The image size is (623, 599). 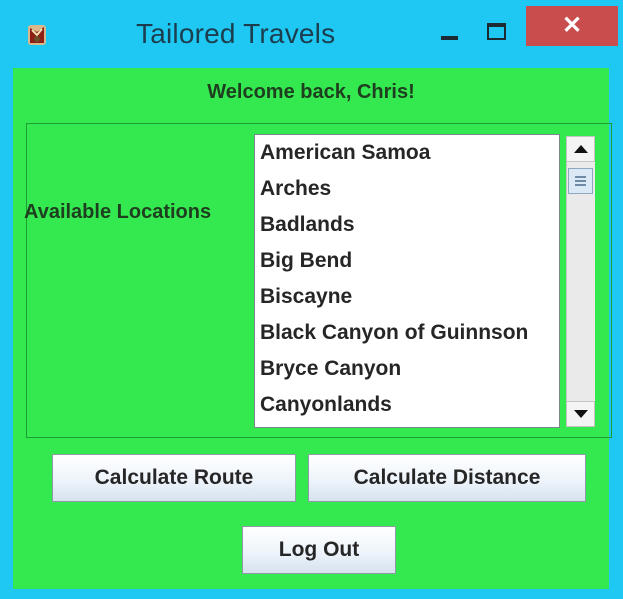 What do you see at coordinates (306, 297) in the screenshot?
I see `list-item: Biscayne` at bounding box center [306, 297].